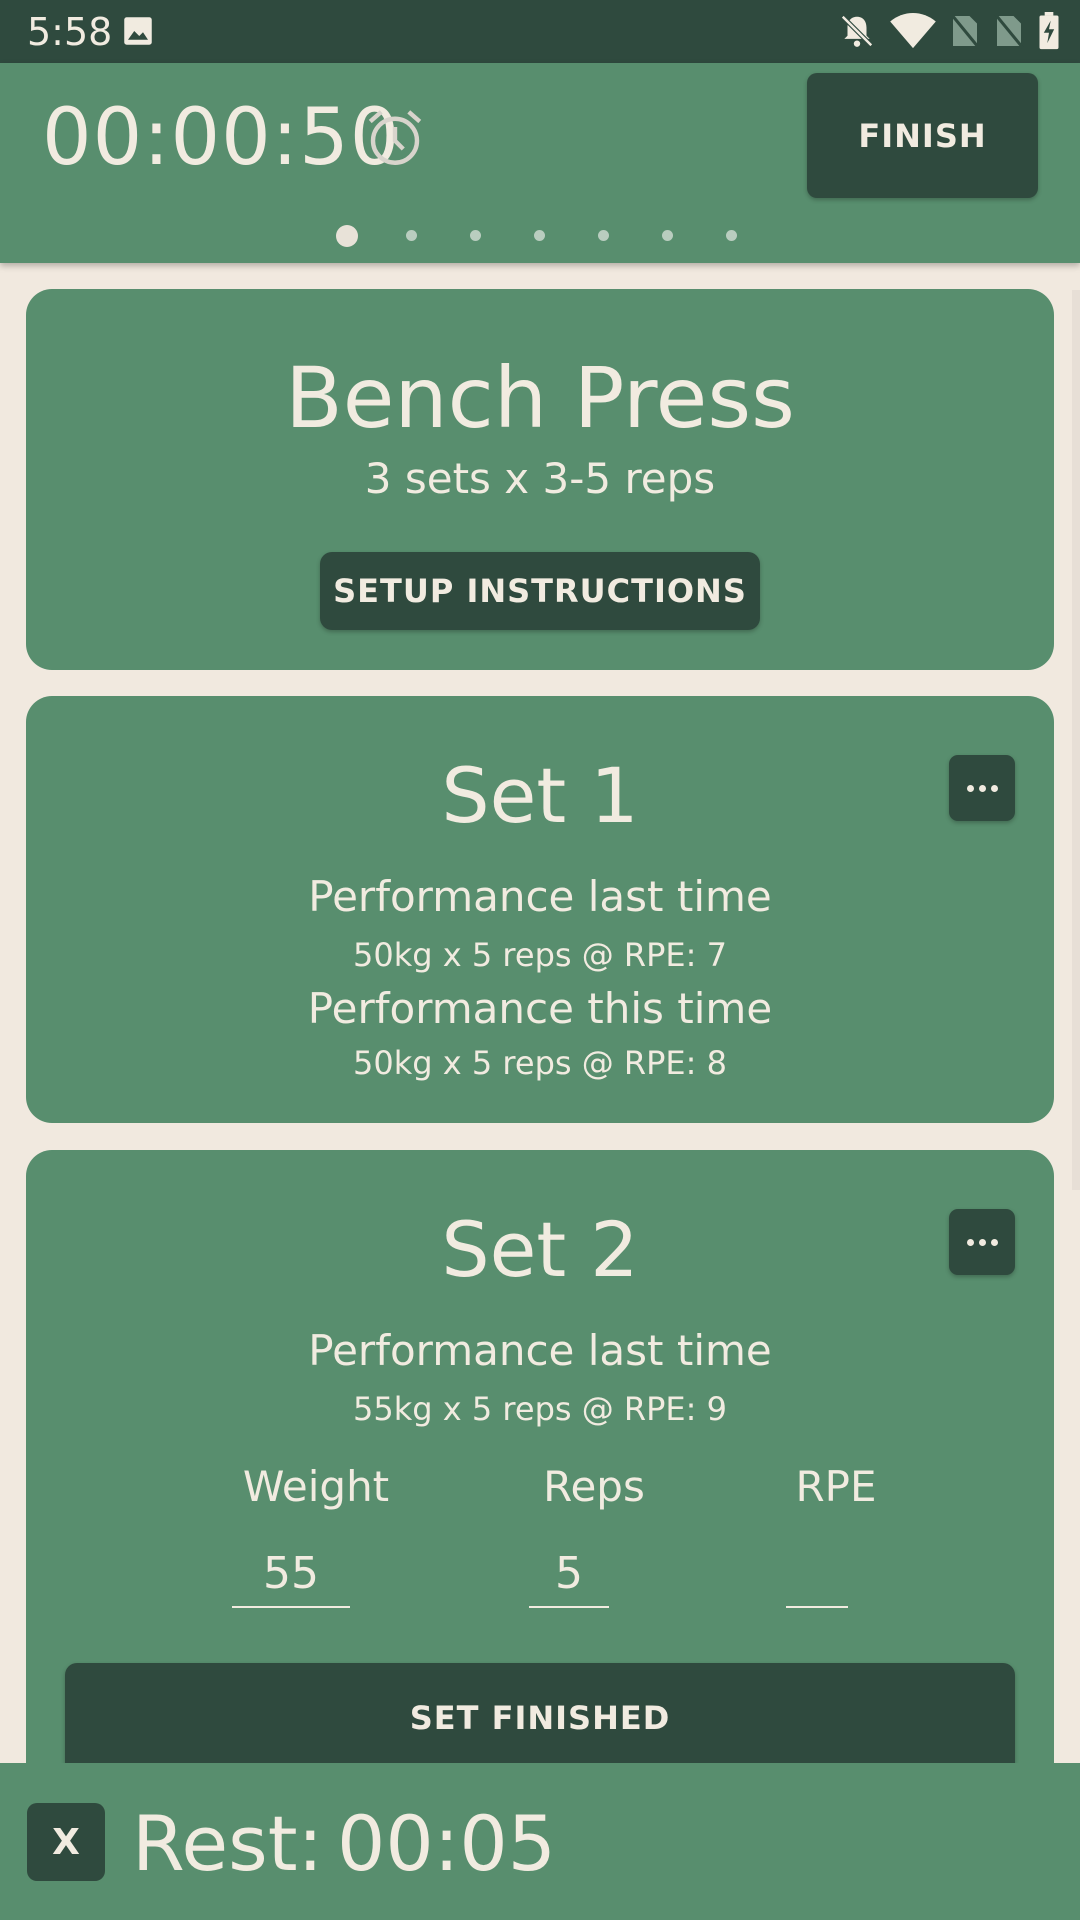  I want to click on exercise-name: Bench Press, so click(540, 398).